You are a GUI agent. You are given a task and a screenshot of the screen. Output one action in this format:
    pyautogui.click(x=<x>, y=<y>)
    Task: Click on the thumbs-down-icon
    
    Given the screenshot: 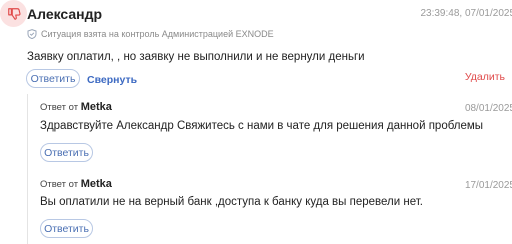 What is the action you would take?
    pyautogui.click(x=14, y=13)
    